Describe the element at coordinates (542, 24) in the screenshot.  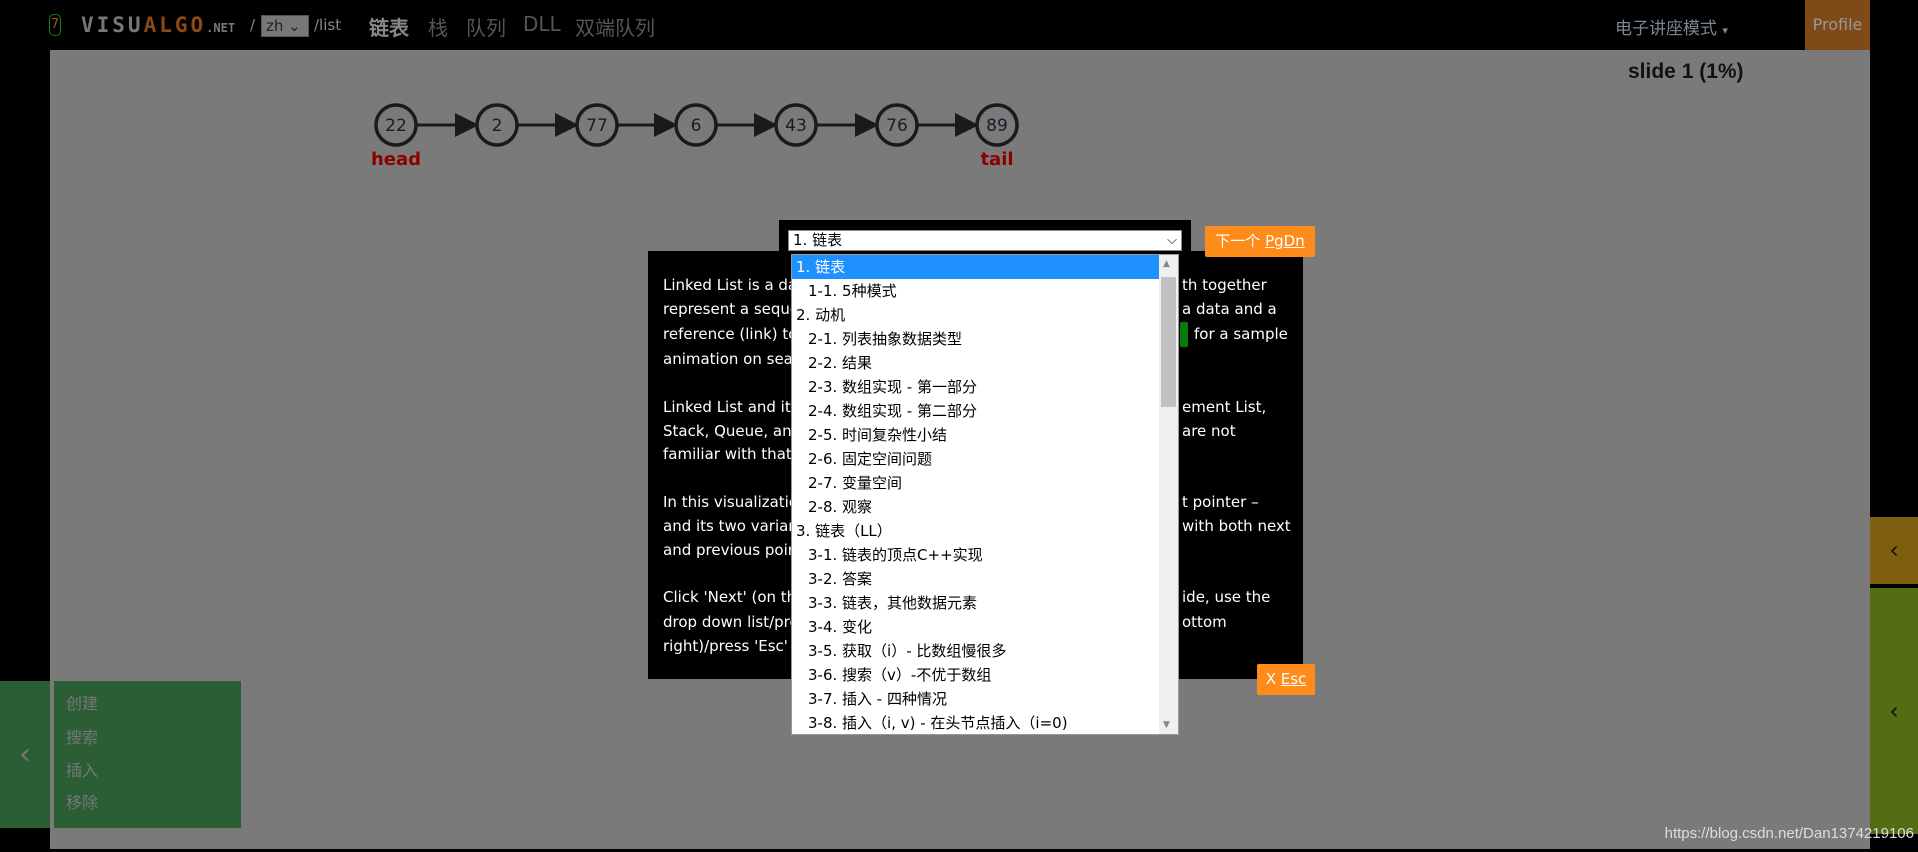
I see `nav-dll: DLL` at that location.